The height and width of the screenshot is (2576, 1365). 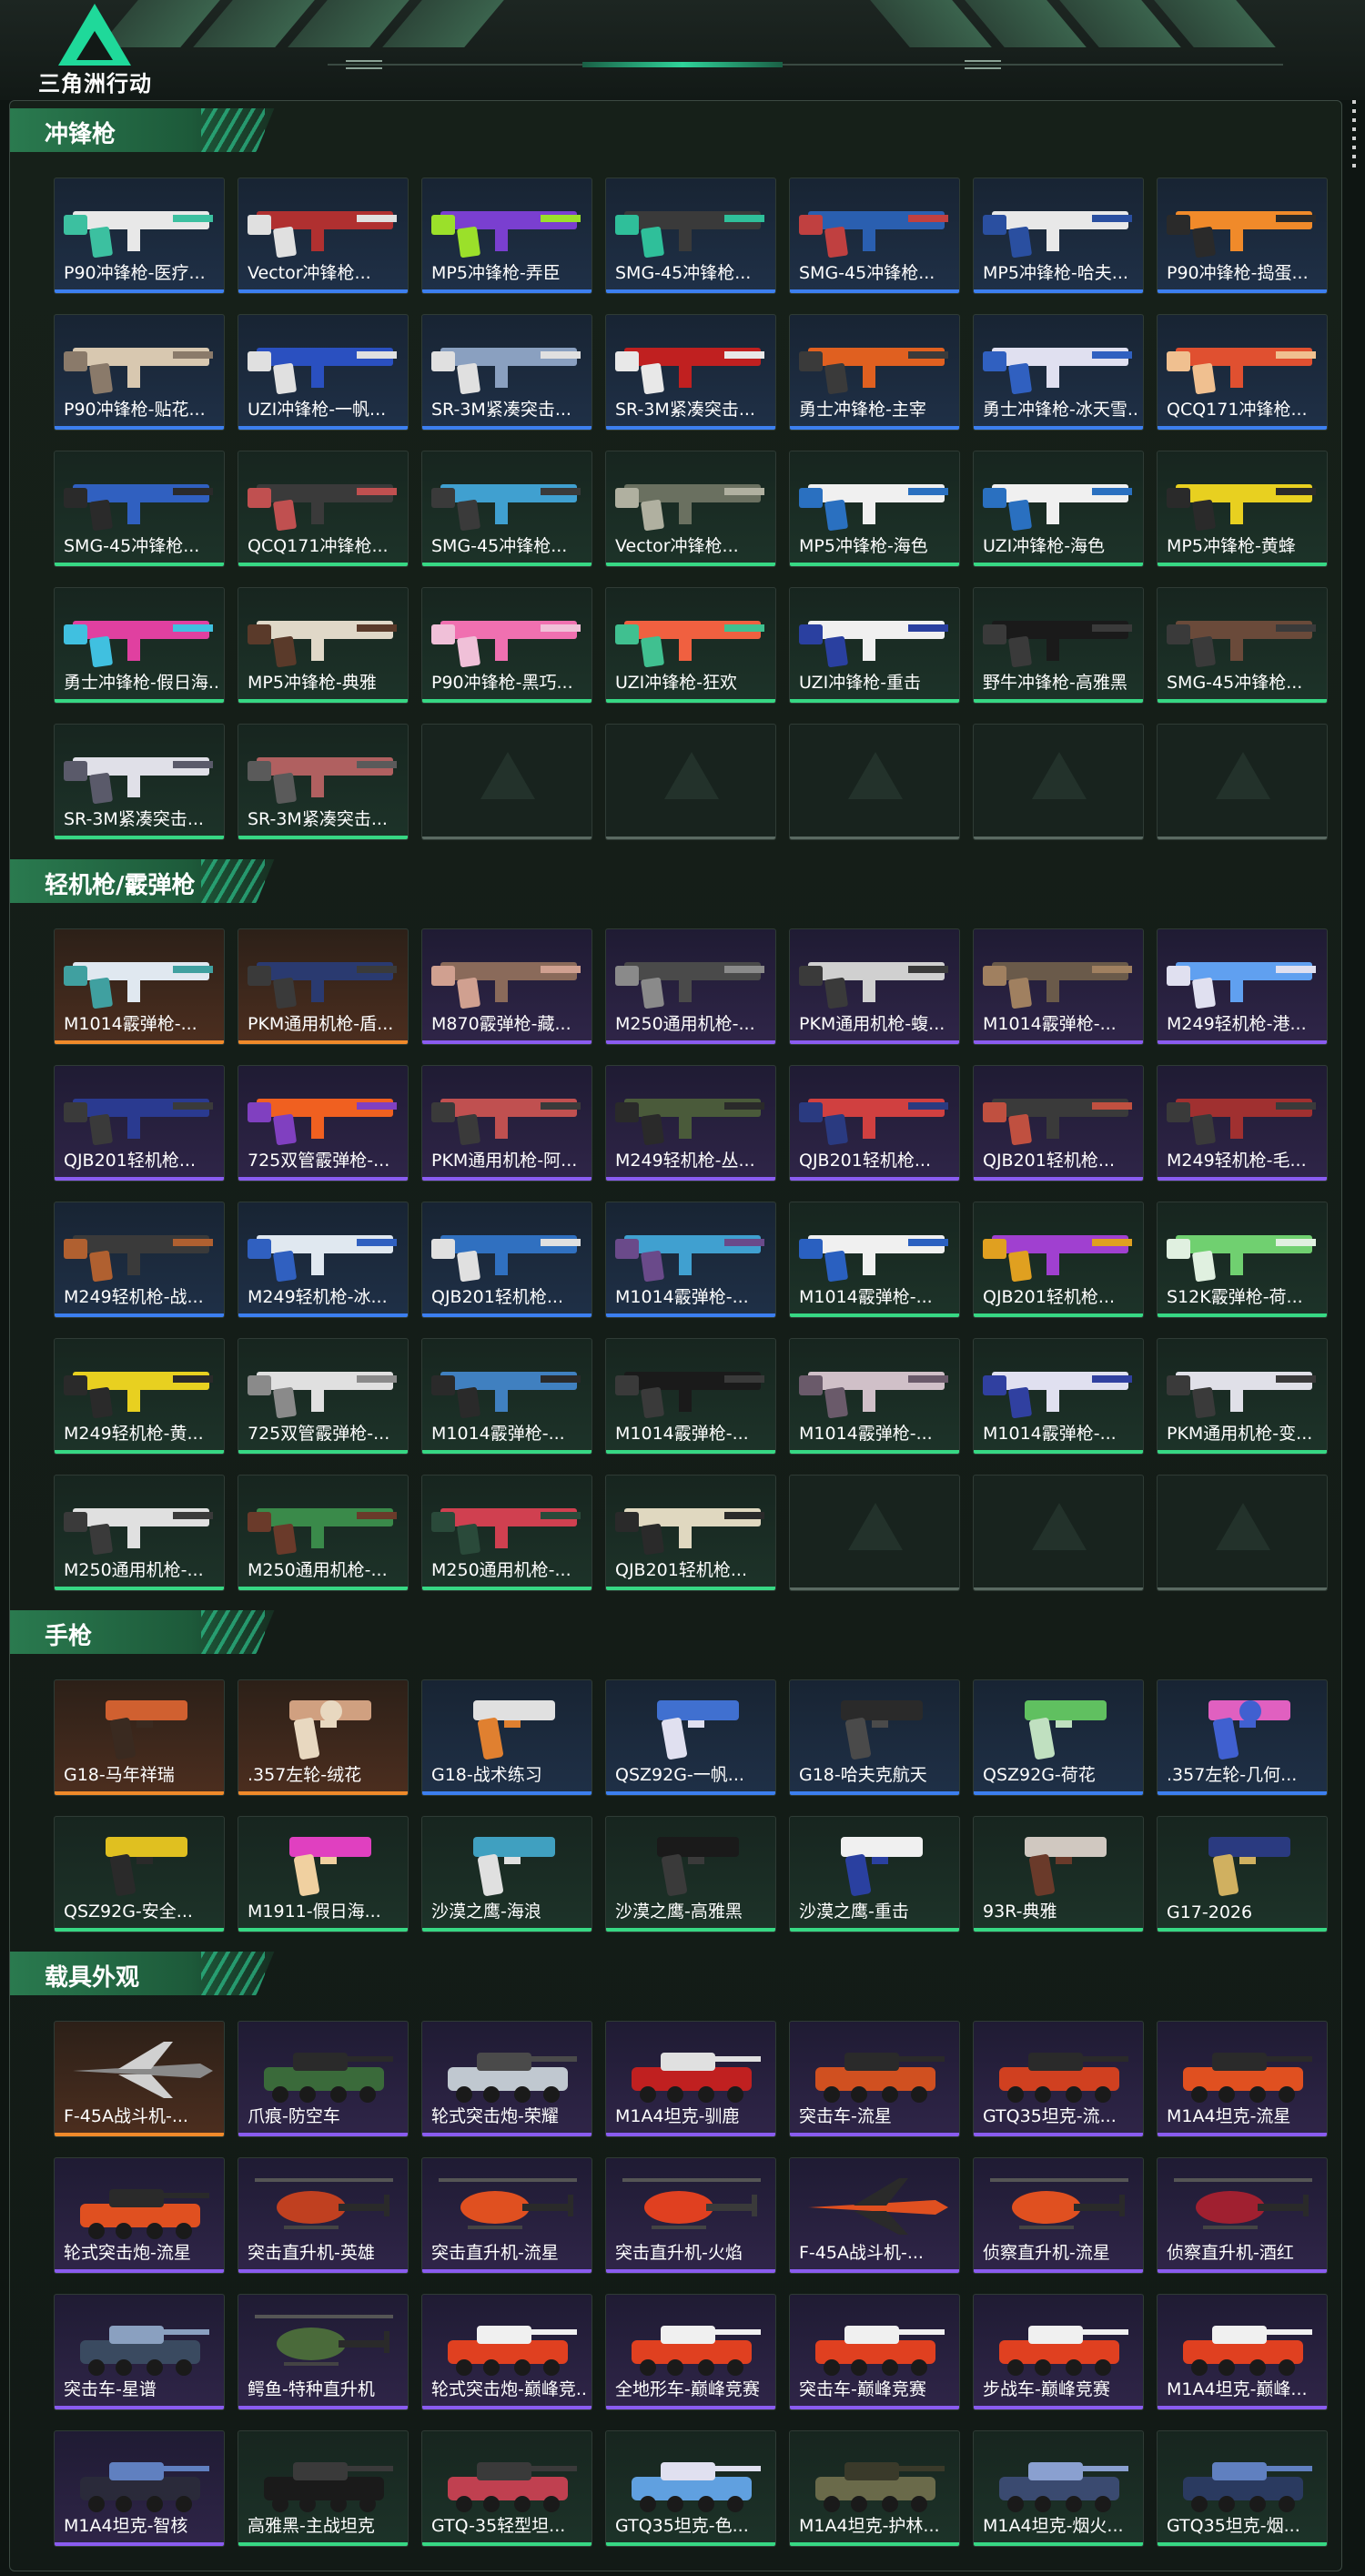 I want to click on skin-card: 突击直升机-火焰, so click(x=691, y=2215).